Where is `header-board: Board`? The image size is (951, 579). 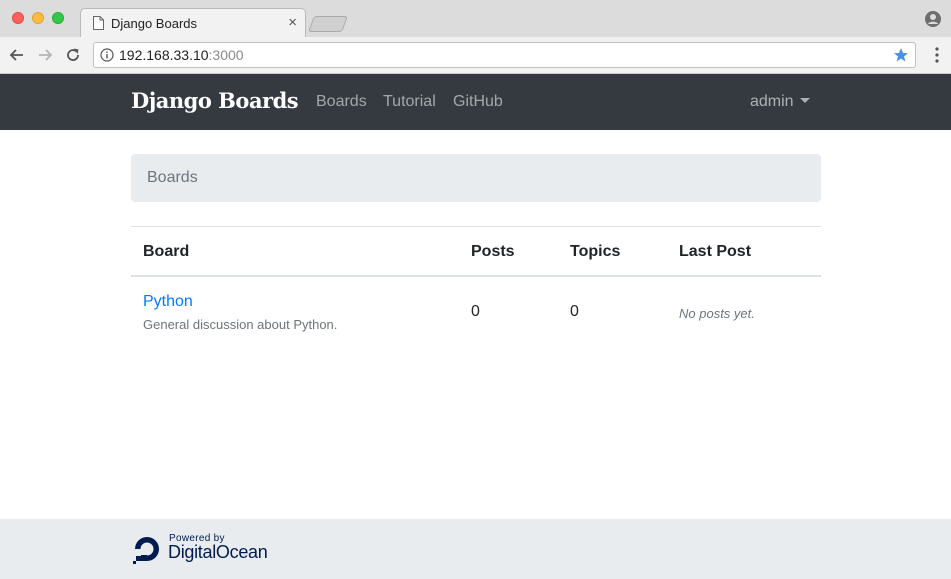 header-board: Board is located at coordinates (166, 251).